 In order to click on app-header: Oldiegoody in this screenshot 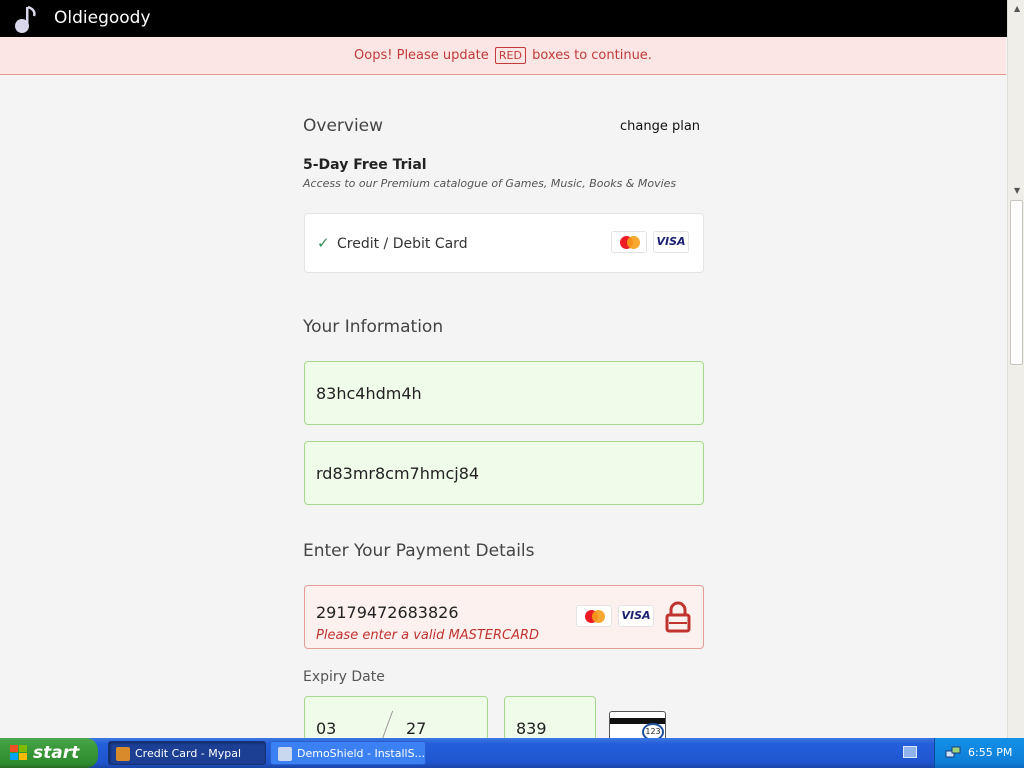, I will do `click(512, 18)`.